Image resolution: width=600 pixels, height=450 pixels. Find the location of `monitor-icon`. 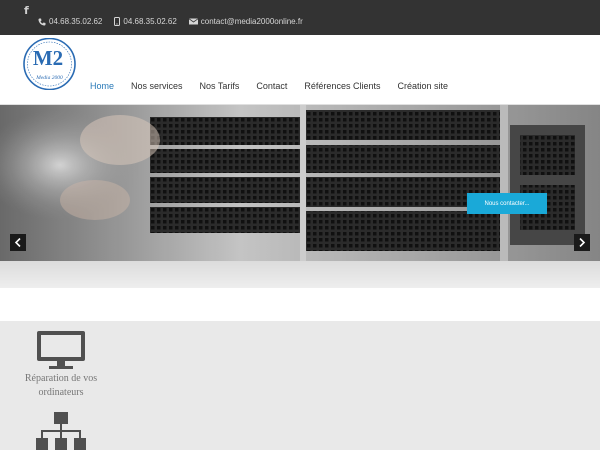

monitor-icon is located at coordinates (61, 350).